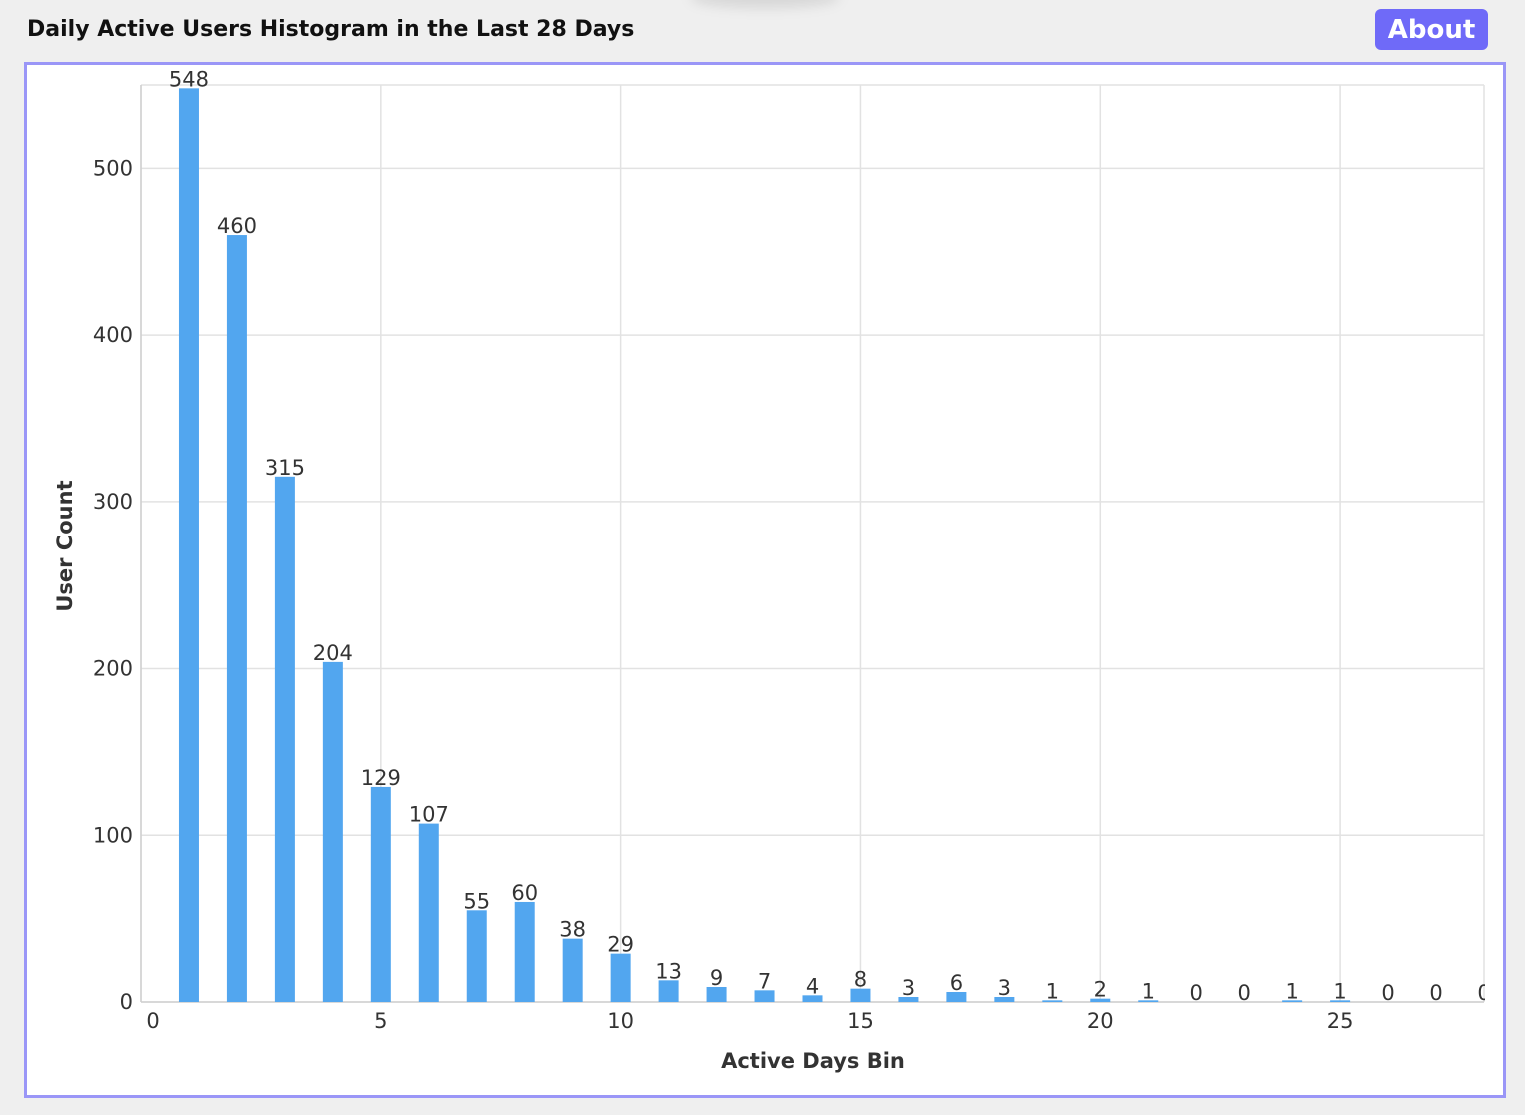 The height and width of the screenshot is (1115, 1525). What do you see at coordinates (1340, 1021) in the screenshot?
I see `x-tick-label: 25` at bounding box center [1340, 1021].